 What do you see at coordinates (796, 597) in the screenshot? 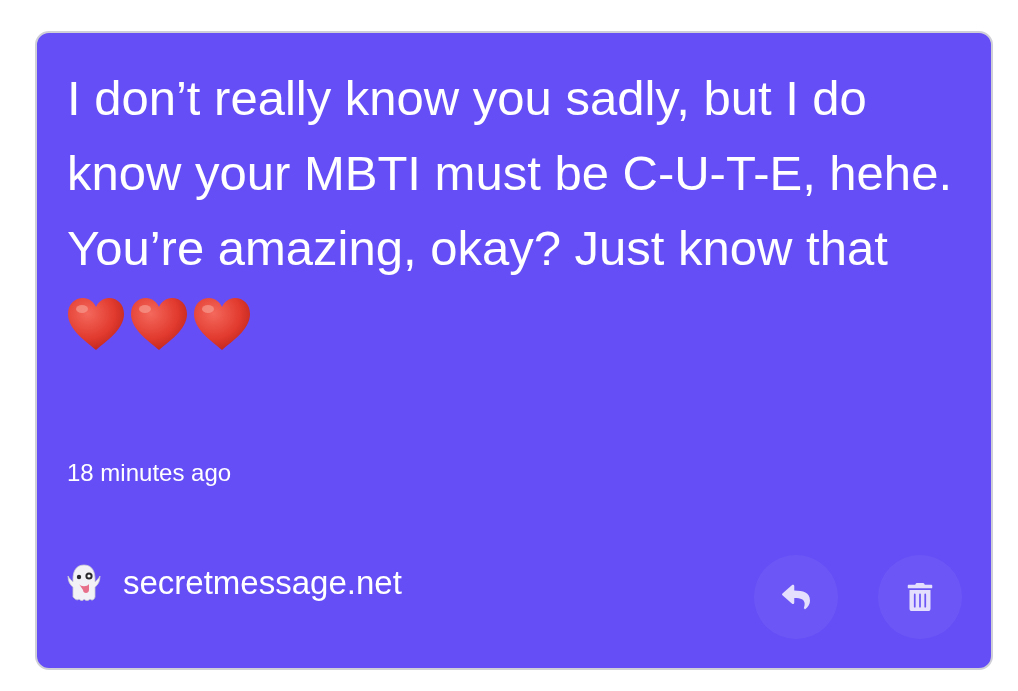
I see `reply-arrow-icon` at bounding box center [796, 597].